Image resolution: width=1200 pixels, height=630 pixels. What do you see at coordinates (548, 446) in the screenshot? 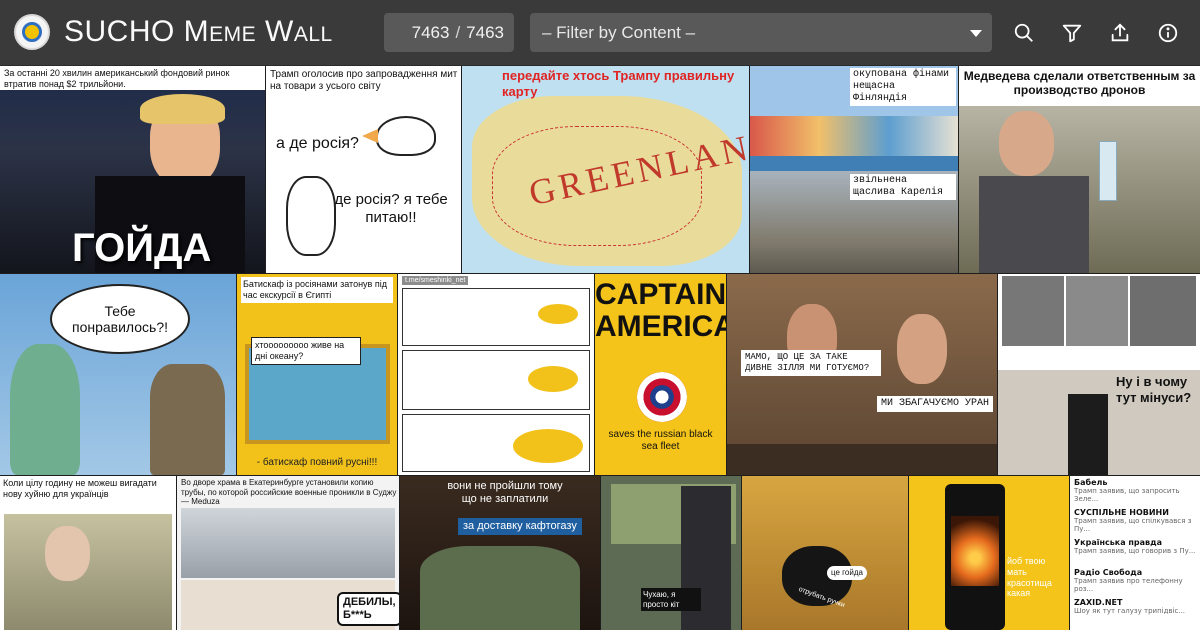
I see `submarine-large` at bounding box center [548, 446].